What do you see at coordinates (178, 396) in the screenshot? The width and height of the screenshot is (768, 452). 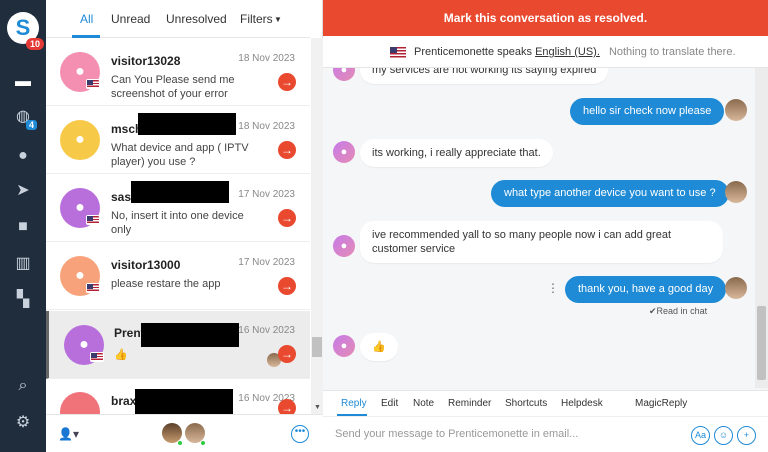 I see `conversation-item: brax 16 Nov 2023 →` at bounding box center [178, 396].